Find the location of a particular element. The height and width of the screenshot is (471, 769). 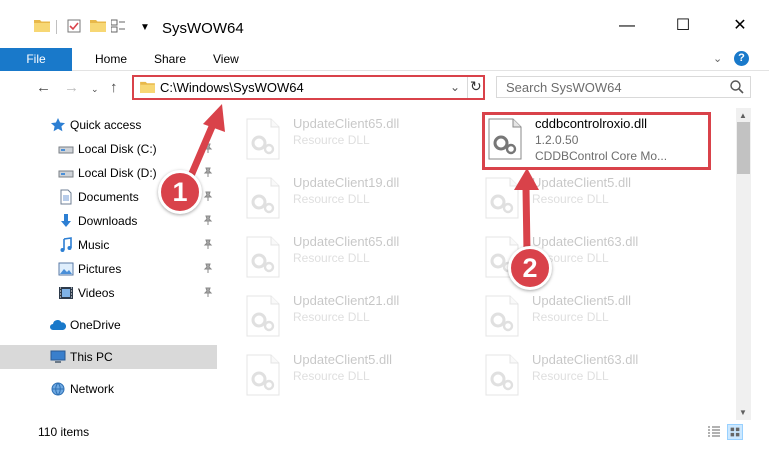

status-bar: 110 items is located at coordinates (384, 432).